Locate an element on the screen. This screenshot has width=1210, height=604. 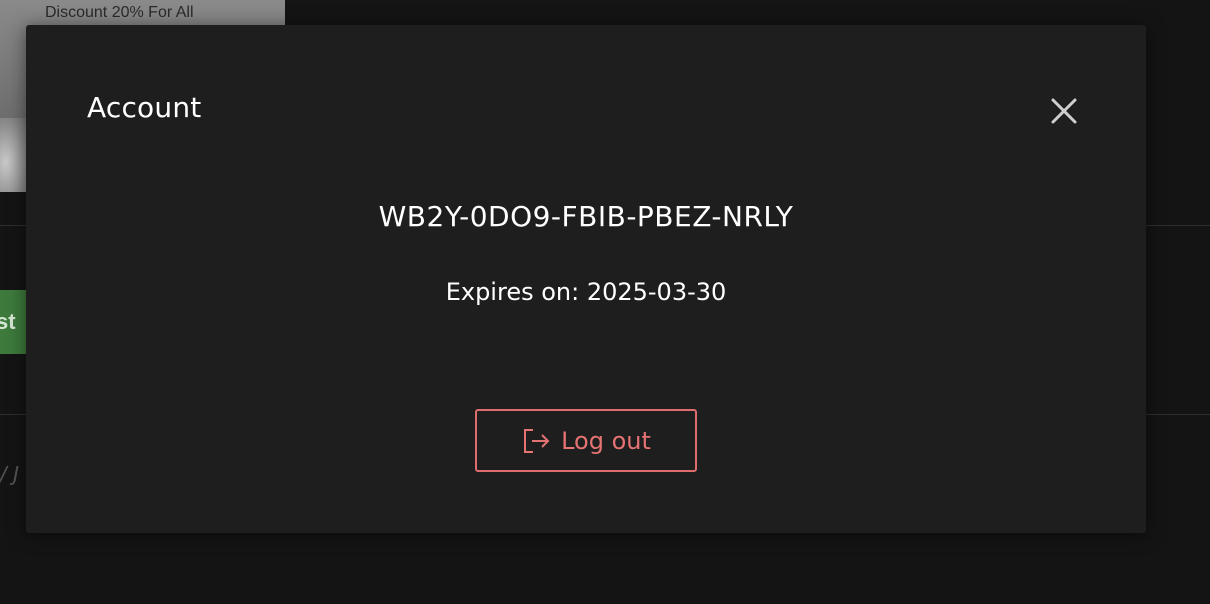
account-key: WB2Y-0DO9-FBIB-PBEZ-NRLY is located at coordinates (586, 216).